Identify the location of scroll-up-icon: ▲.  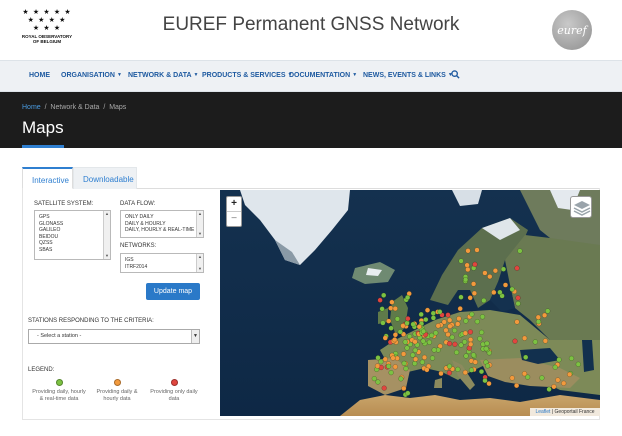
(200, 214).